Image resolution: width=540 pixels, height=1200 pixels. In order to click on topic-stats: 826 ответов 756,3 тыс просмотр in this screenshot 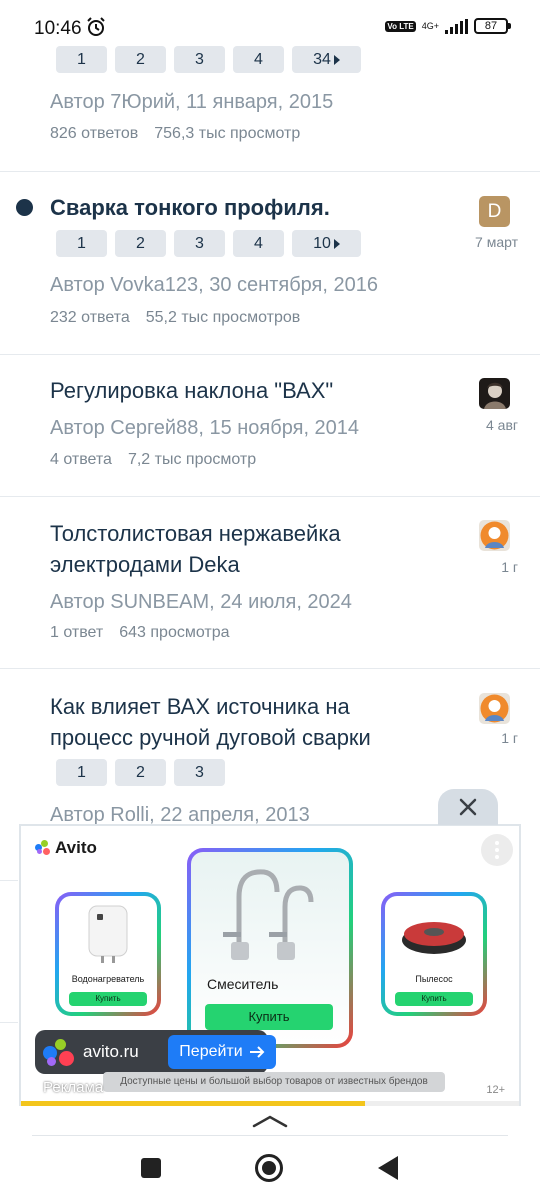, I will do `click(175, 134)`.